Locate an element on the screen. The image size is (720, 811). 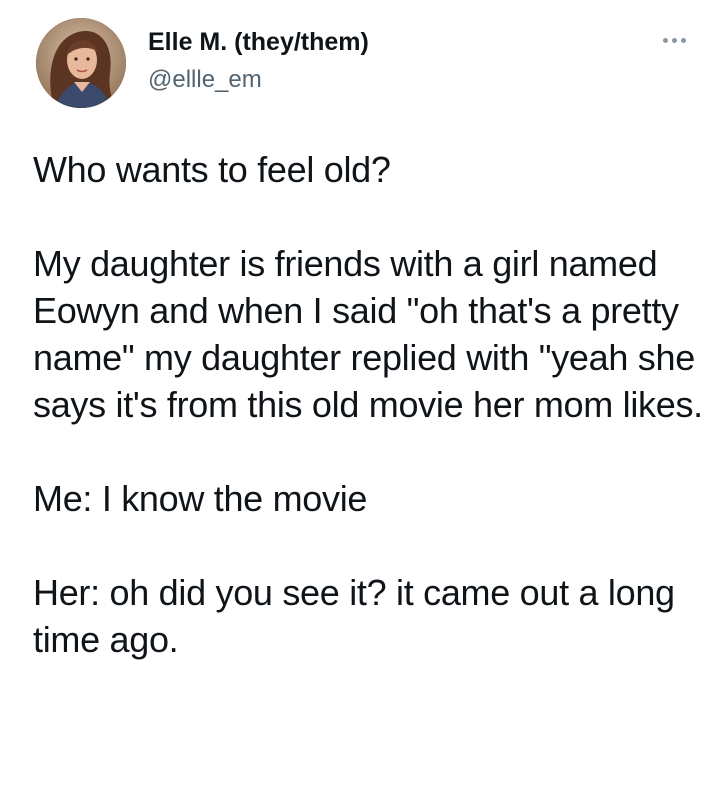
tweet-paragraph: Who wants to feel old? is located at coordinates (212, 169).